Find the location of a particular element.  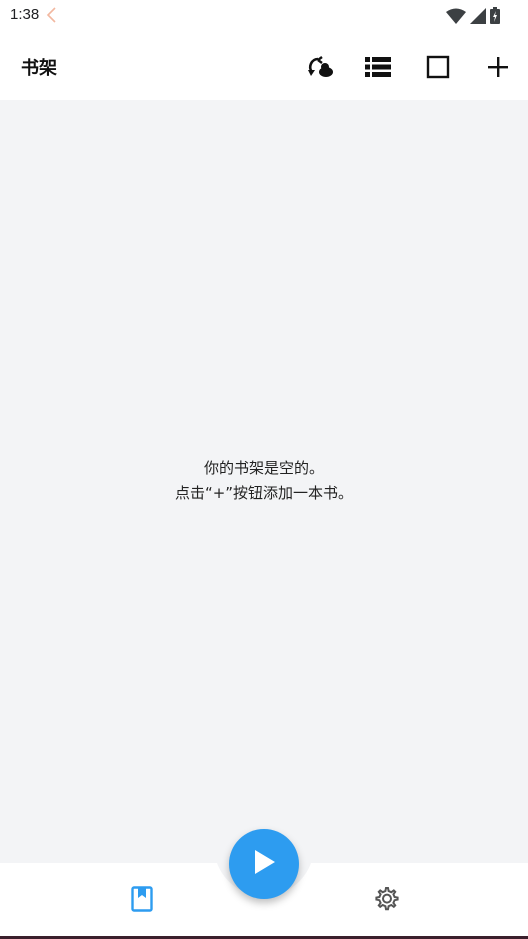

select-square-icon is located at coordinates (438, 67).